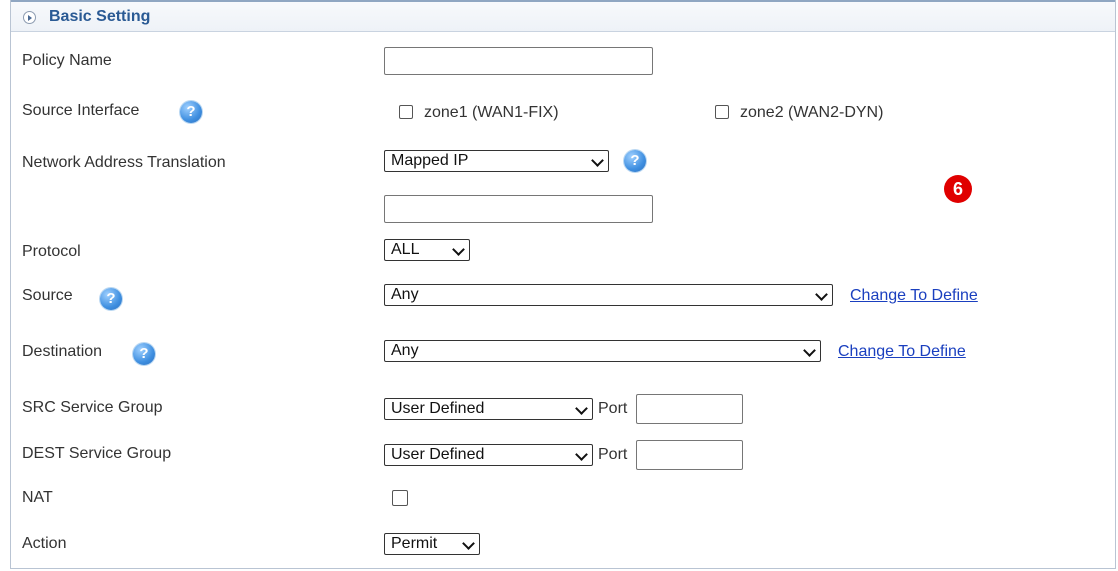 The height and width of the screenshot is (571, 1118). Describe the element at coordinates (491, 112) in the screenshot. I see `zone1-label: zone1 (WAN1-FIX)` at that location.